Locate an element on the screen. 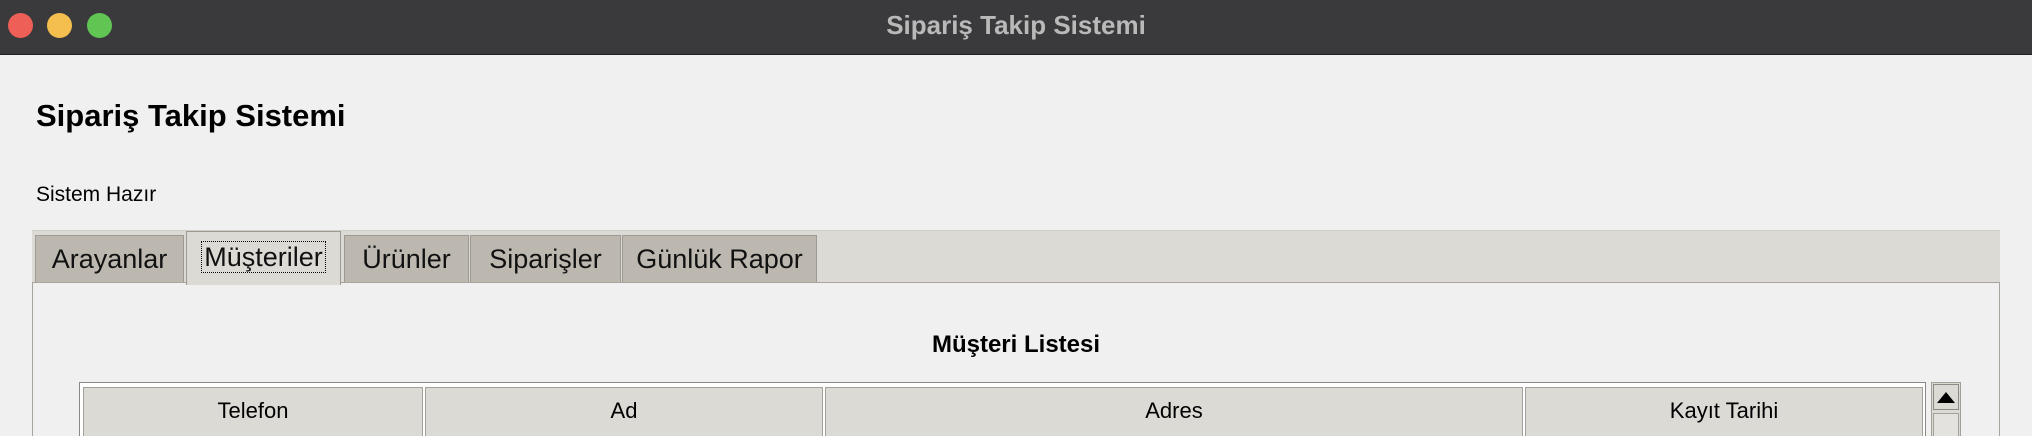  vertical-scrollbar is located at coordinates (1946, 409).